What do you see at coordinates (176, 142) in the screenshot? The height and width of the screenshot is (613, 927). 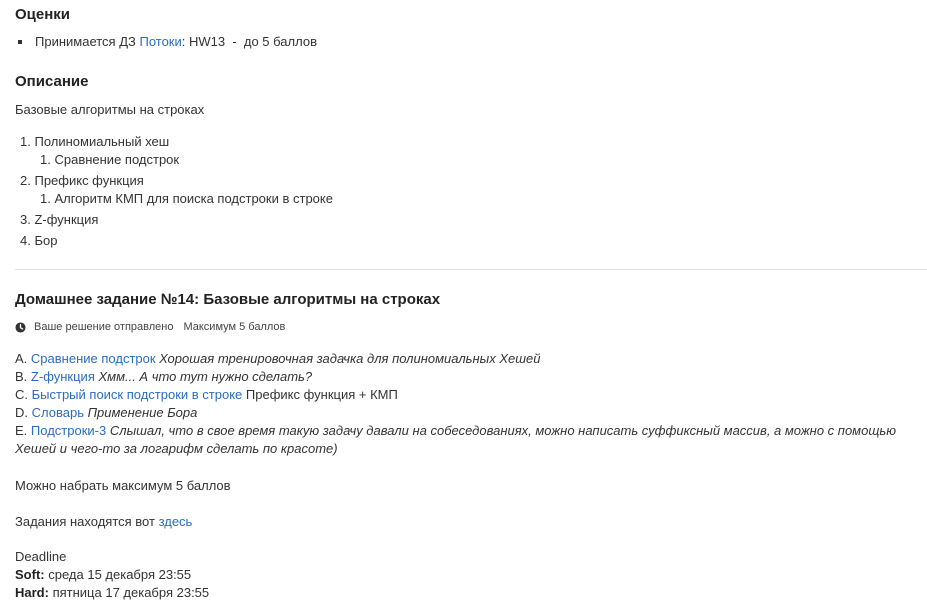 I see `topic-item: 1. Полиномиальный хеш` at bounding box center [176, 142].